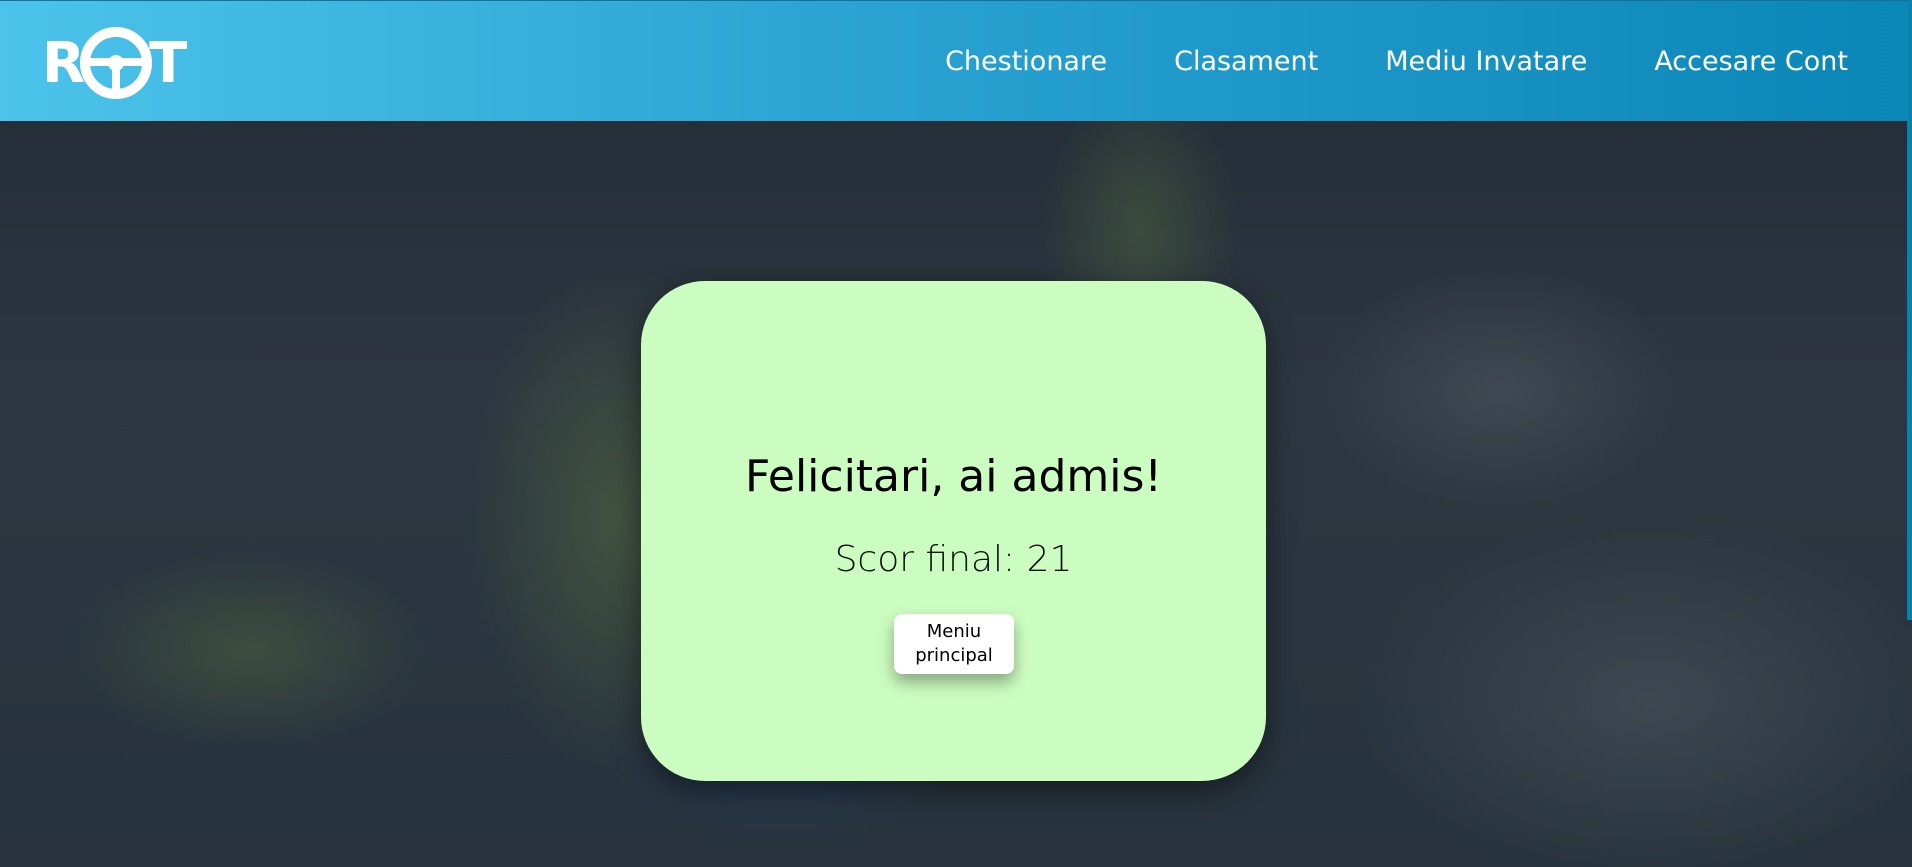 The height and width of the screenshot is (867, 1912). I want to click on logo: R T, so click(114, 63).